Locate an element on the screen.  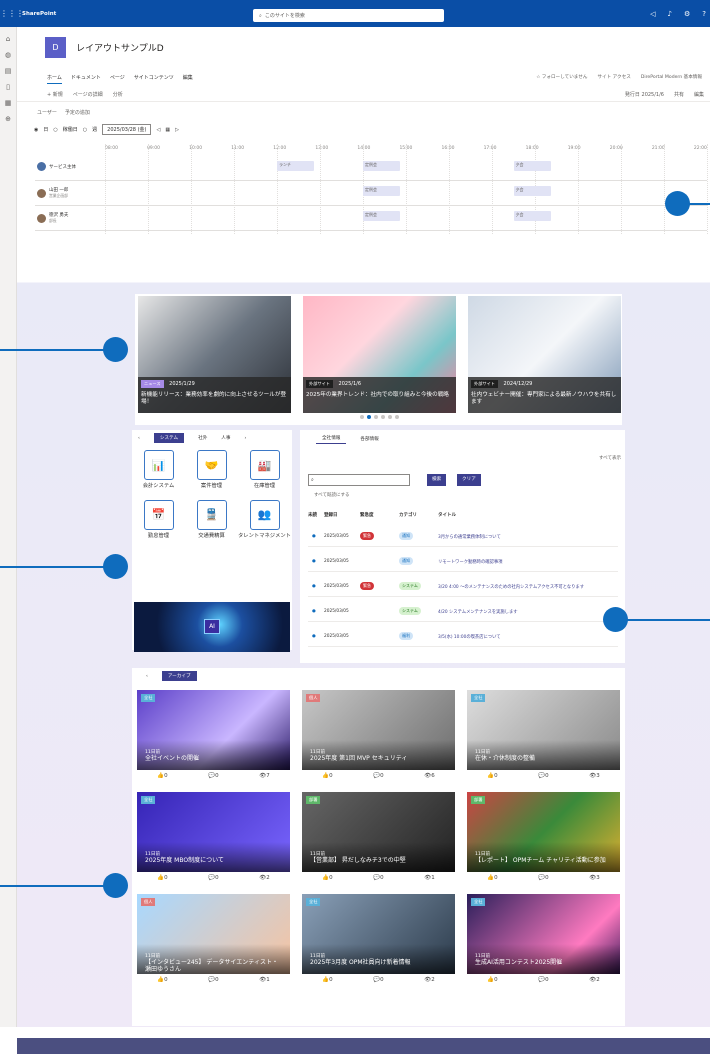
tab-hr: 人事 is located at coordinates (225, 438).